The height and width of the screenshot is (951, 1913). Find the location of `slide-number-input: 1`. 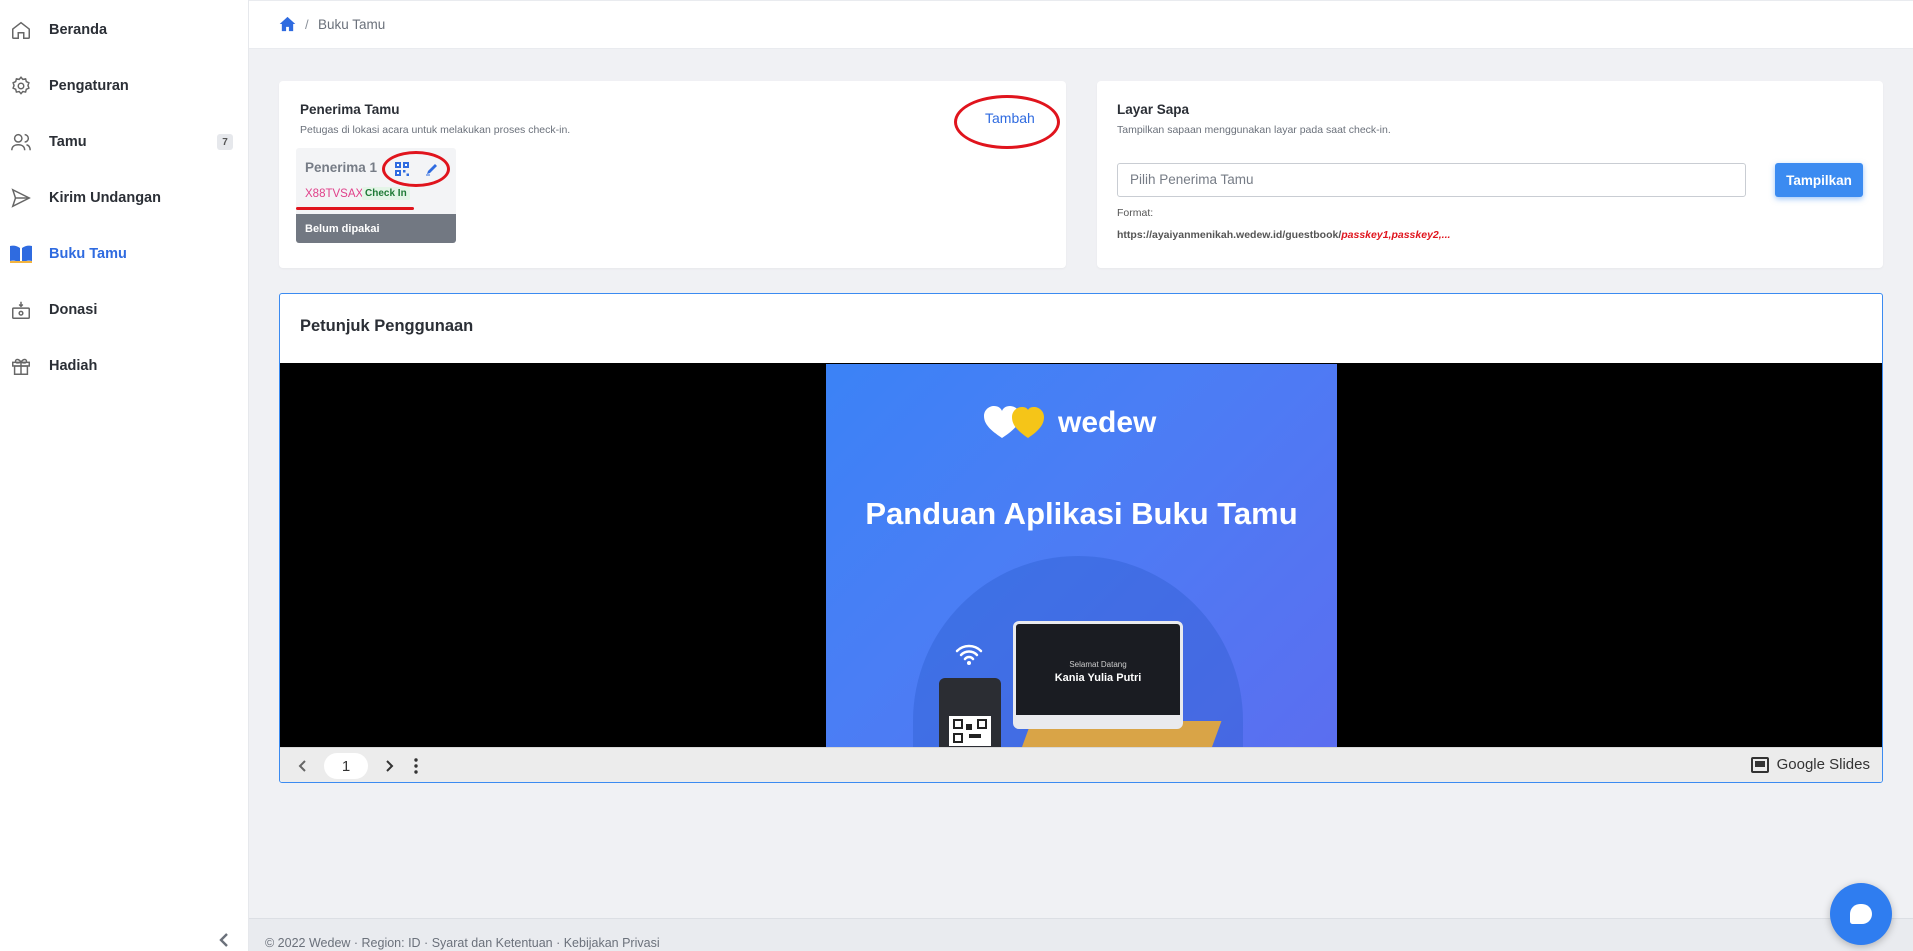

slide-number-input: 1 is located at coordinates (346, 766).